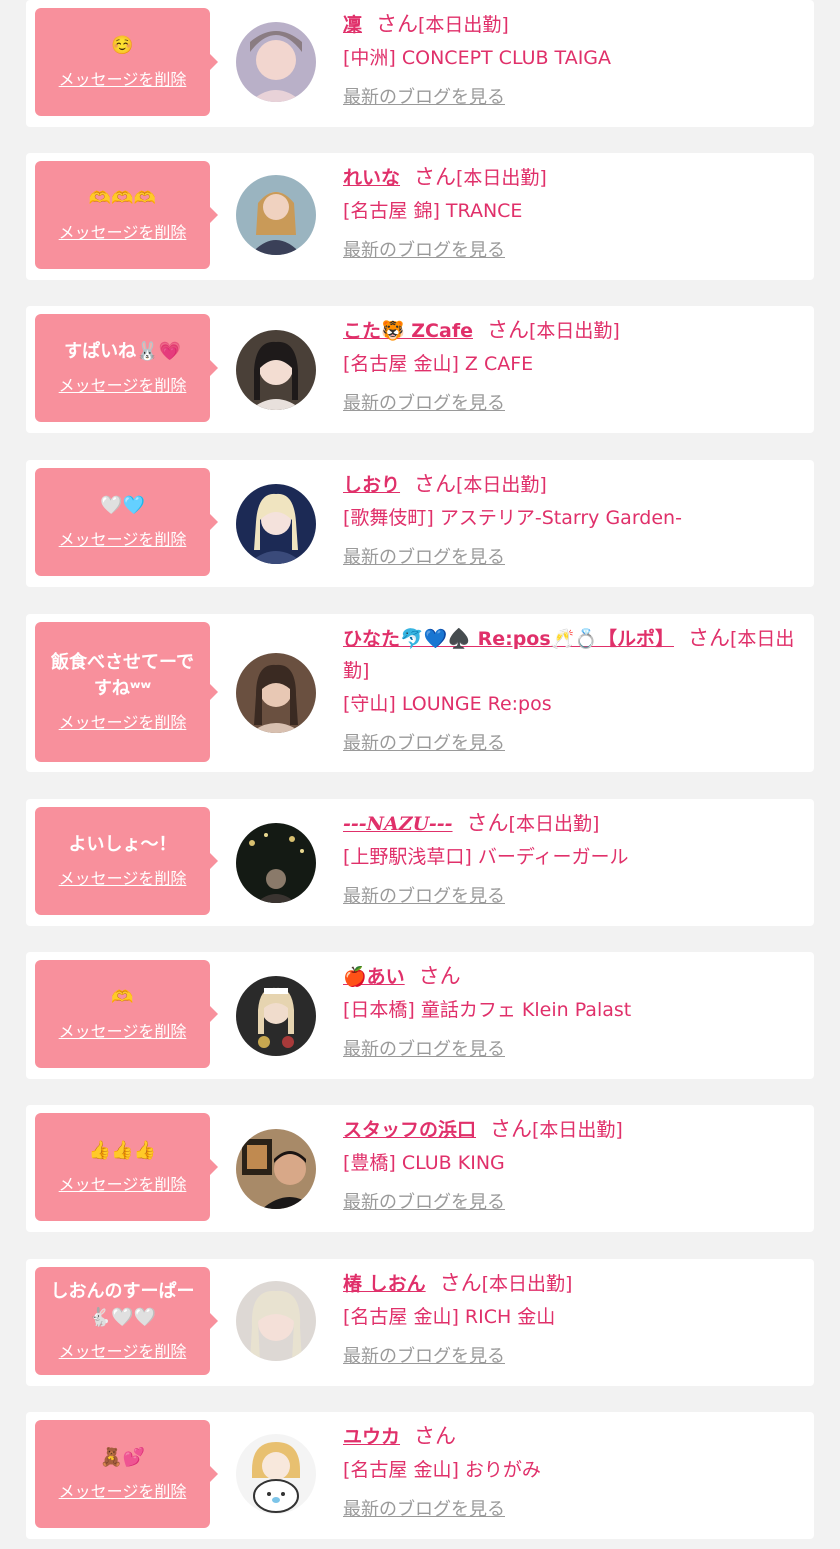 The height and width of the screenshot is (1549, 840). I want to click on message-bubble: しおんのすーぱー🐇🤍🤍 メッセージを削除, so click(126, 1321).